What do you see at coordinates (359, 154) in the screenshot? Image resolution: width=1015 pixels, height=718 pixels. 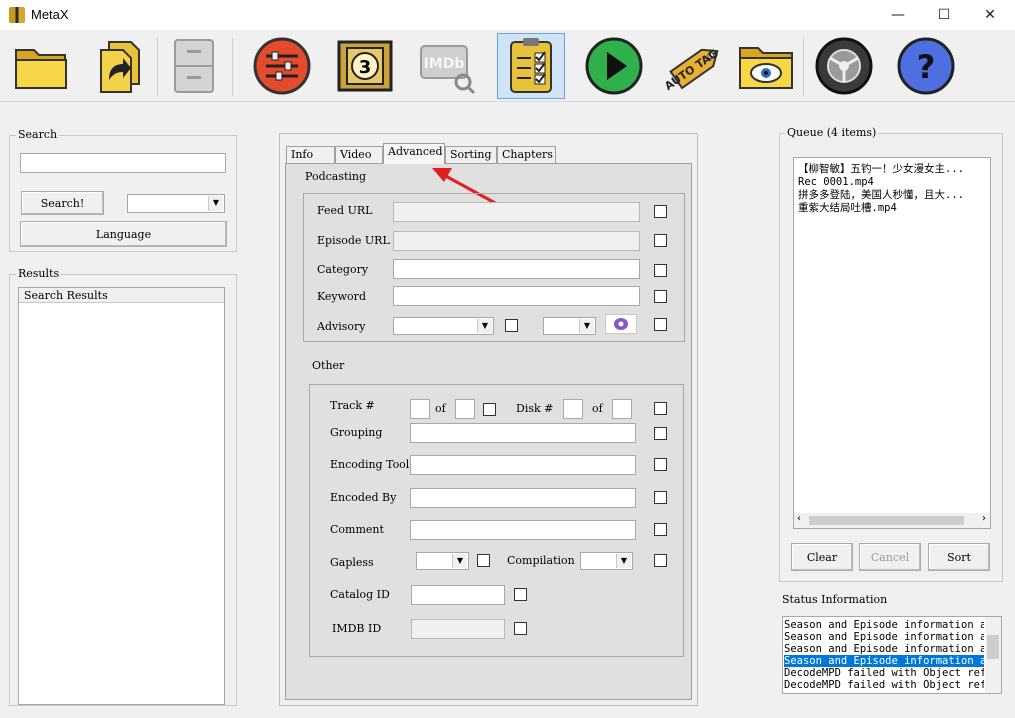 I see `tab-video: Video` at bounding box center [359, 154].